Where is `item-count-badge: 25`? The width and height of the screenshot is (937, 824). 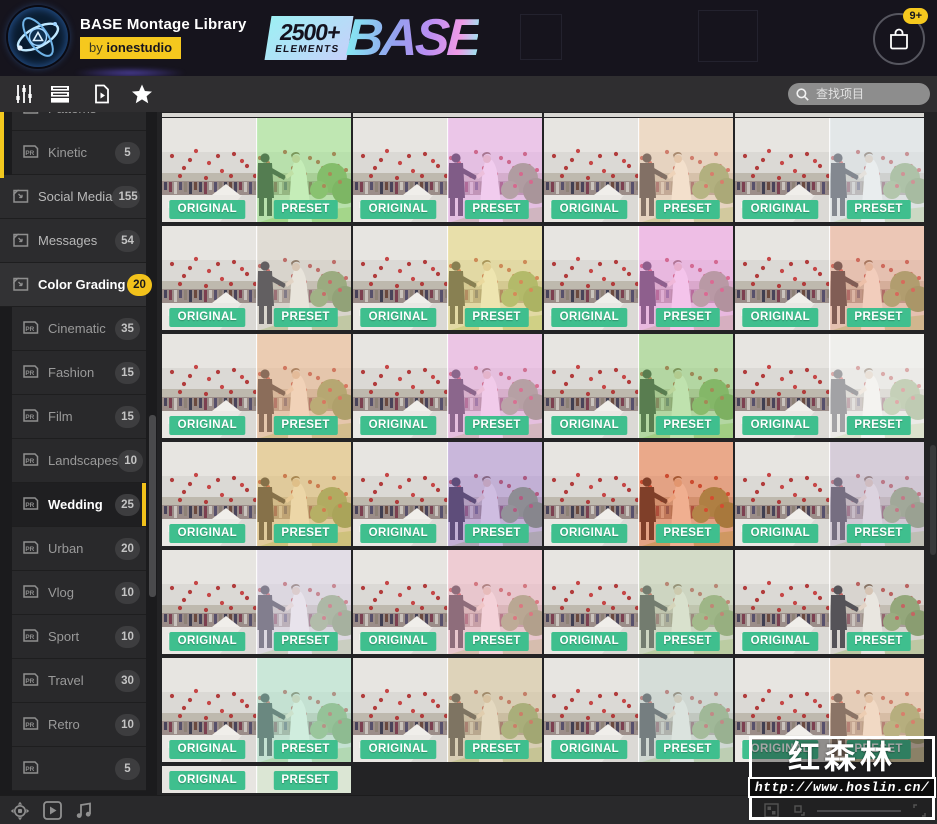 item-count-badge: 25 is located at coordinates (127, 504).